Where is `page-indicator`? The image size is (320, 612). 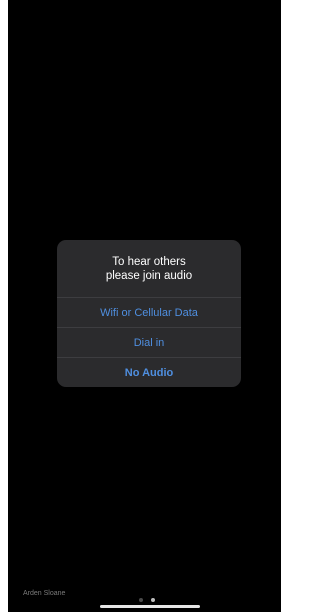 page-indicator is located at coordinates (147, 600).